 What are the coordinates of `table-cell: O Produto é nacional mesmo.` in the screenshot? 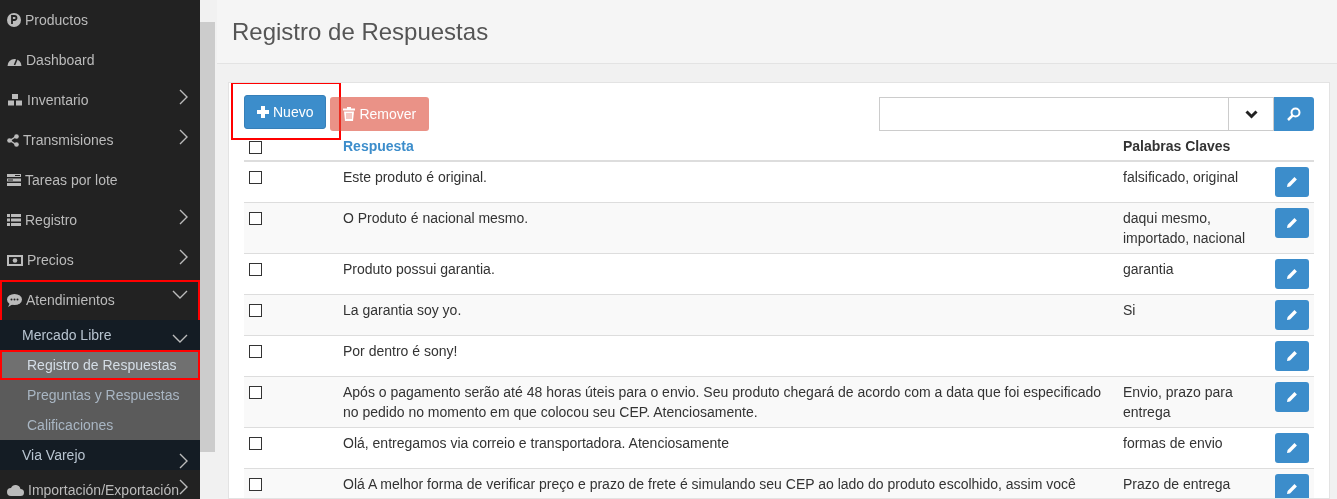 It's located at (436, 218).